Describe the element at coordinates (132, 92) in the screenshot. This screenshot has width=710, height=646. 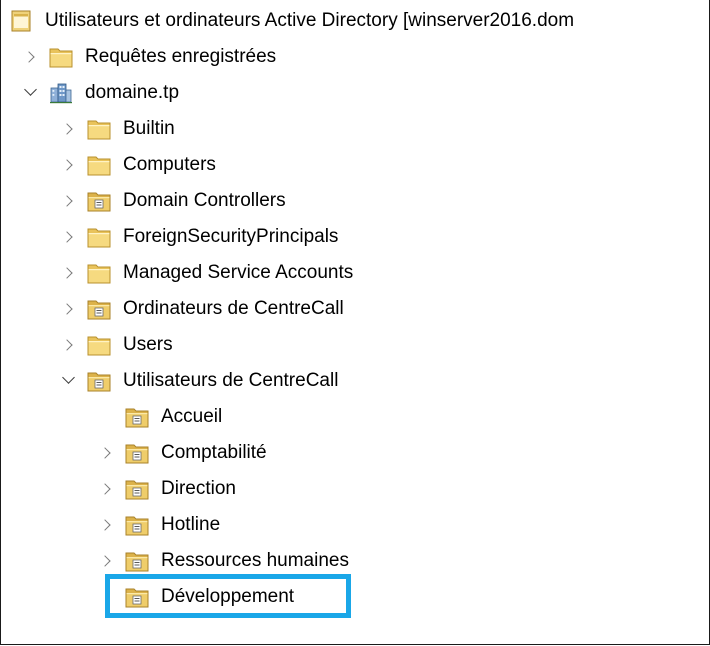
I see `tree-item-label: domaine.tp` at that location.